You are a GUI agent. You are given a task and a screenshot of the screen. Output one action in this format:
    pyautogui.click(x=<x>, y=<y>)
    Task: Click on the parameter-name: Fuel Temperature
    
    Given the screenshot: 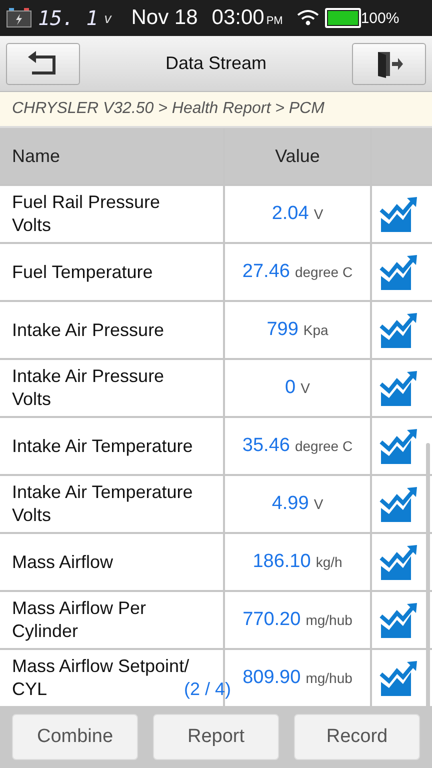 What is the action you would take?
    pyautogui.click(x=111, y=272)
    